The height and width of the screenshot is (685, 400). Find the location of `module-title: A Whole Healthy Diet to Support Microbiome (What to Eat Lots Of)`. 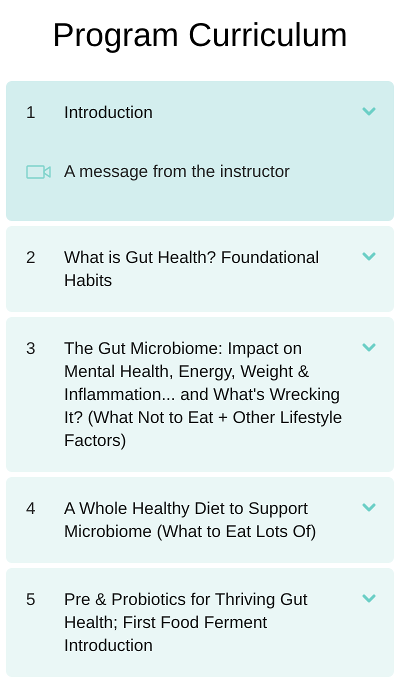

module-title: A Whole Healthy Diet to Support Microbiome (What to Eat Lots Of) is located at coordinates (191, 520).